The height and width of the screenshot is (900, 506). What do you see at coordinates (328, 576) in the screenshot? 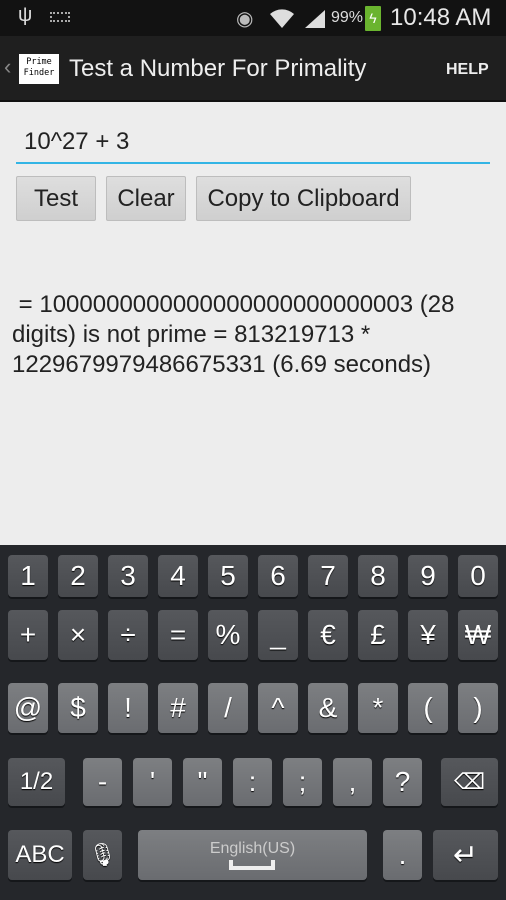
I see `key-row1-6: 7` at bounding box center [328, 576].